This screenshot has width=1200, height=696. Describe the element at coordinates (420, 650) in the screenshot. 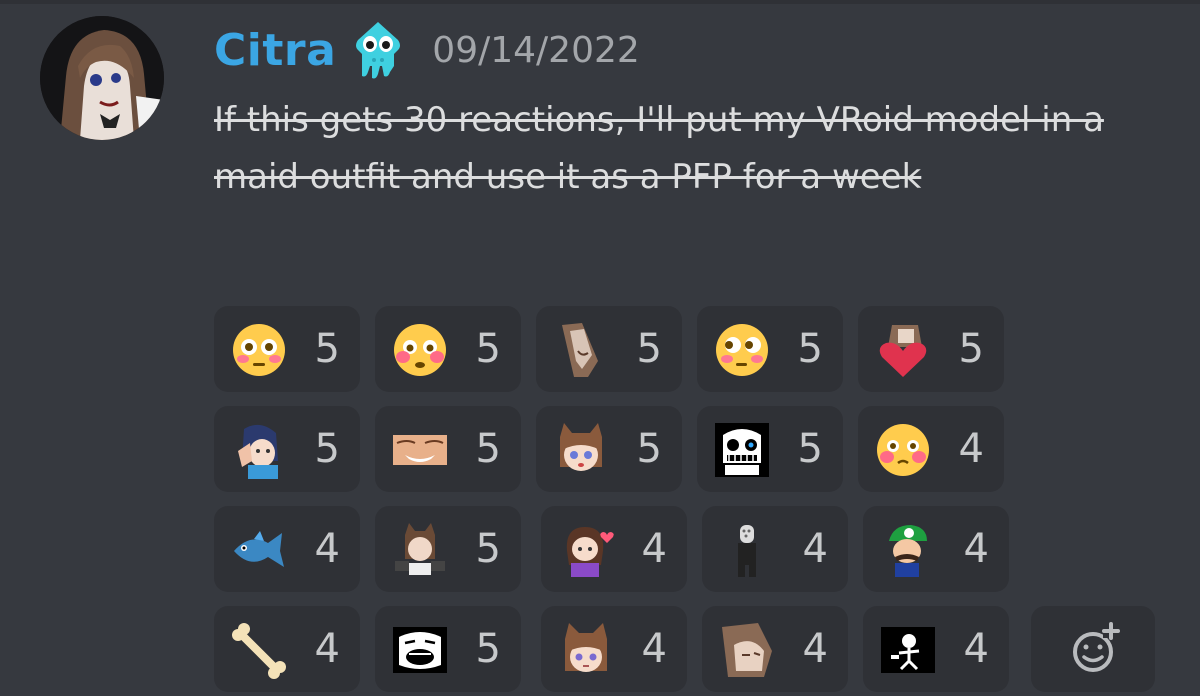

I see `trollface-screaming-icon` at that location.